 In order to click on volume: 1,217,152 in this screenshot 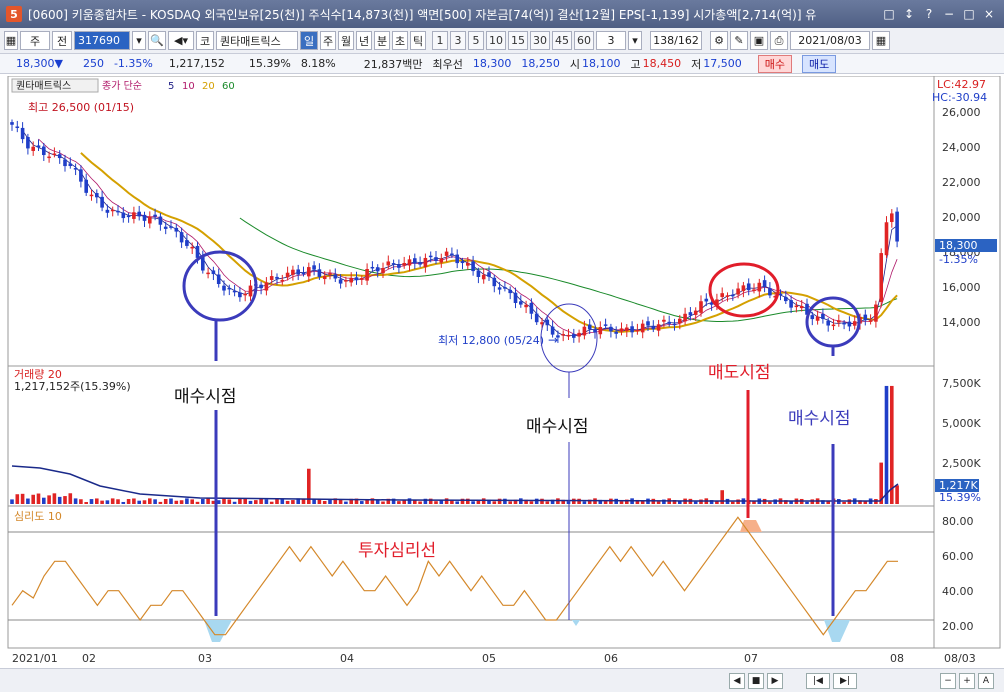, I will do `click(196, 63)`.